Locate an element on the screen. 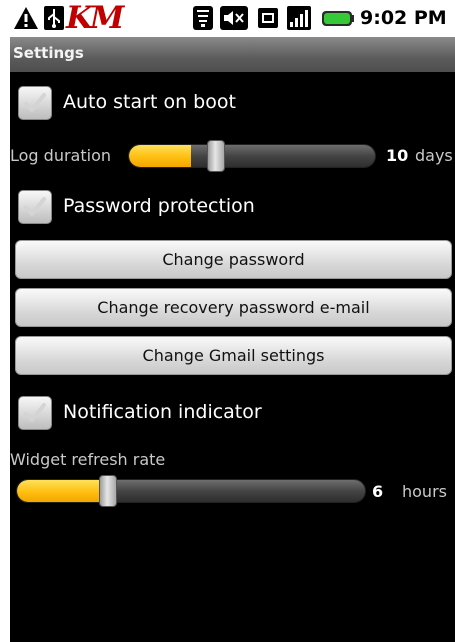 This screenshot has width=455, height=642. mute-icon is located at coordinates (234, 18).